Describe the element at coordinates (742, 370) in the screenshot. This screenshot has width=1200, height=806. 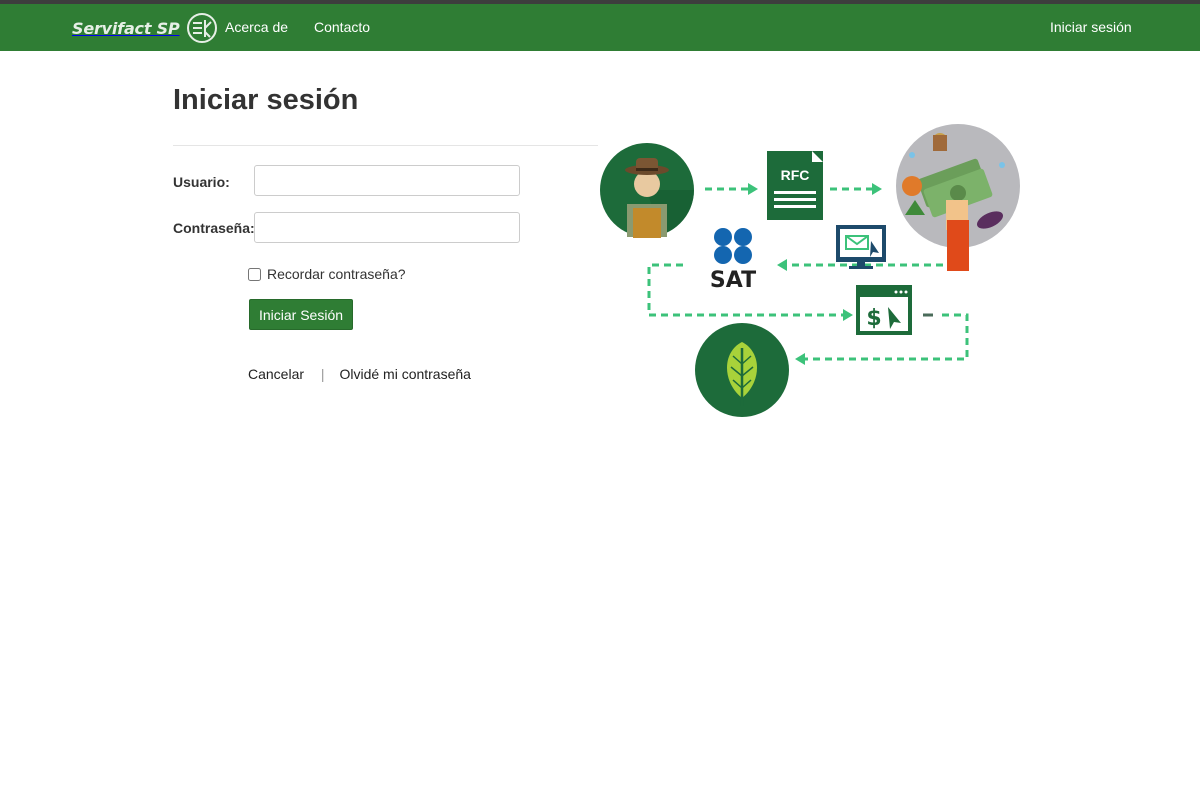
I see `leaf-icon` at that location.